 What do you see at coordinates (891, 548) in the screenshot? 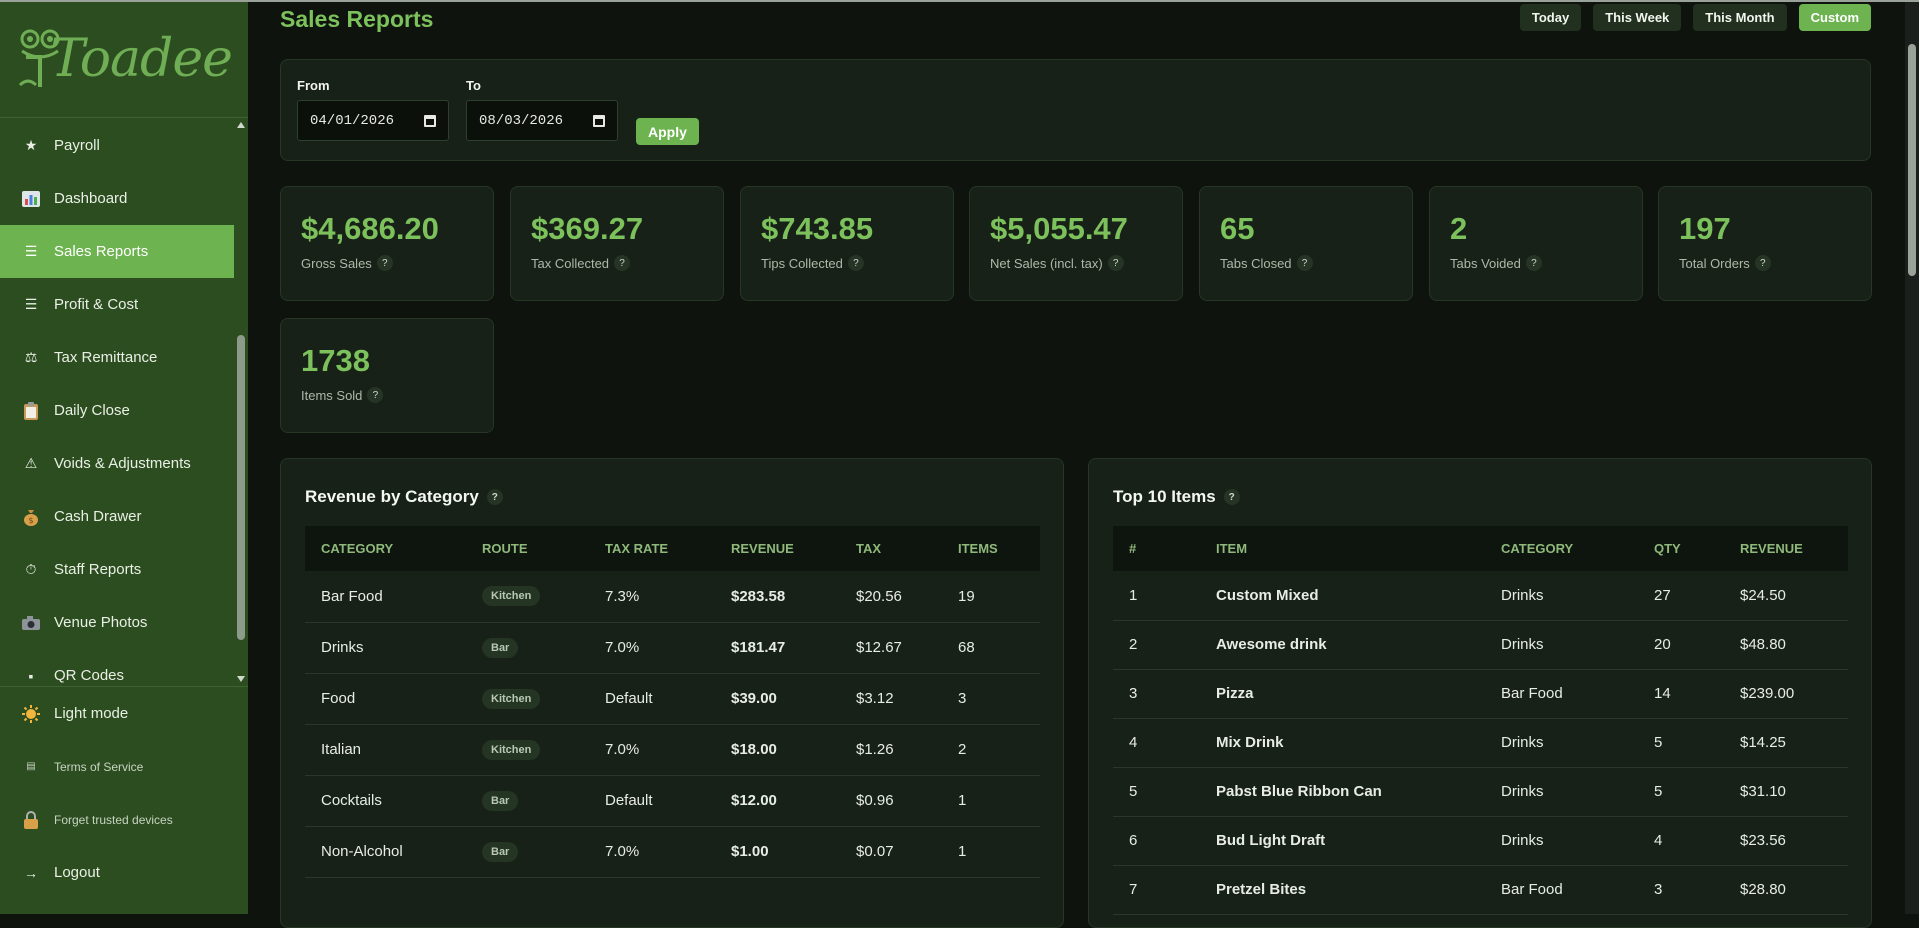
I see `col-tax: TAX` at bounding box center [891, 548].